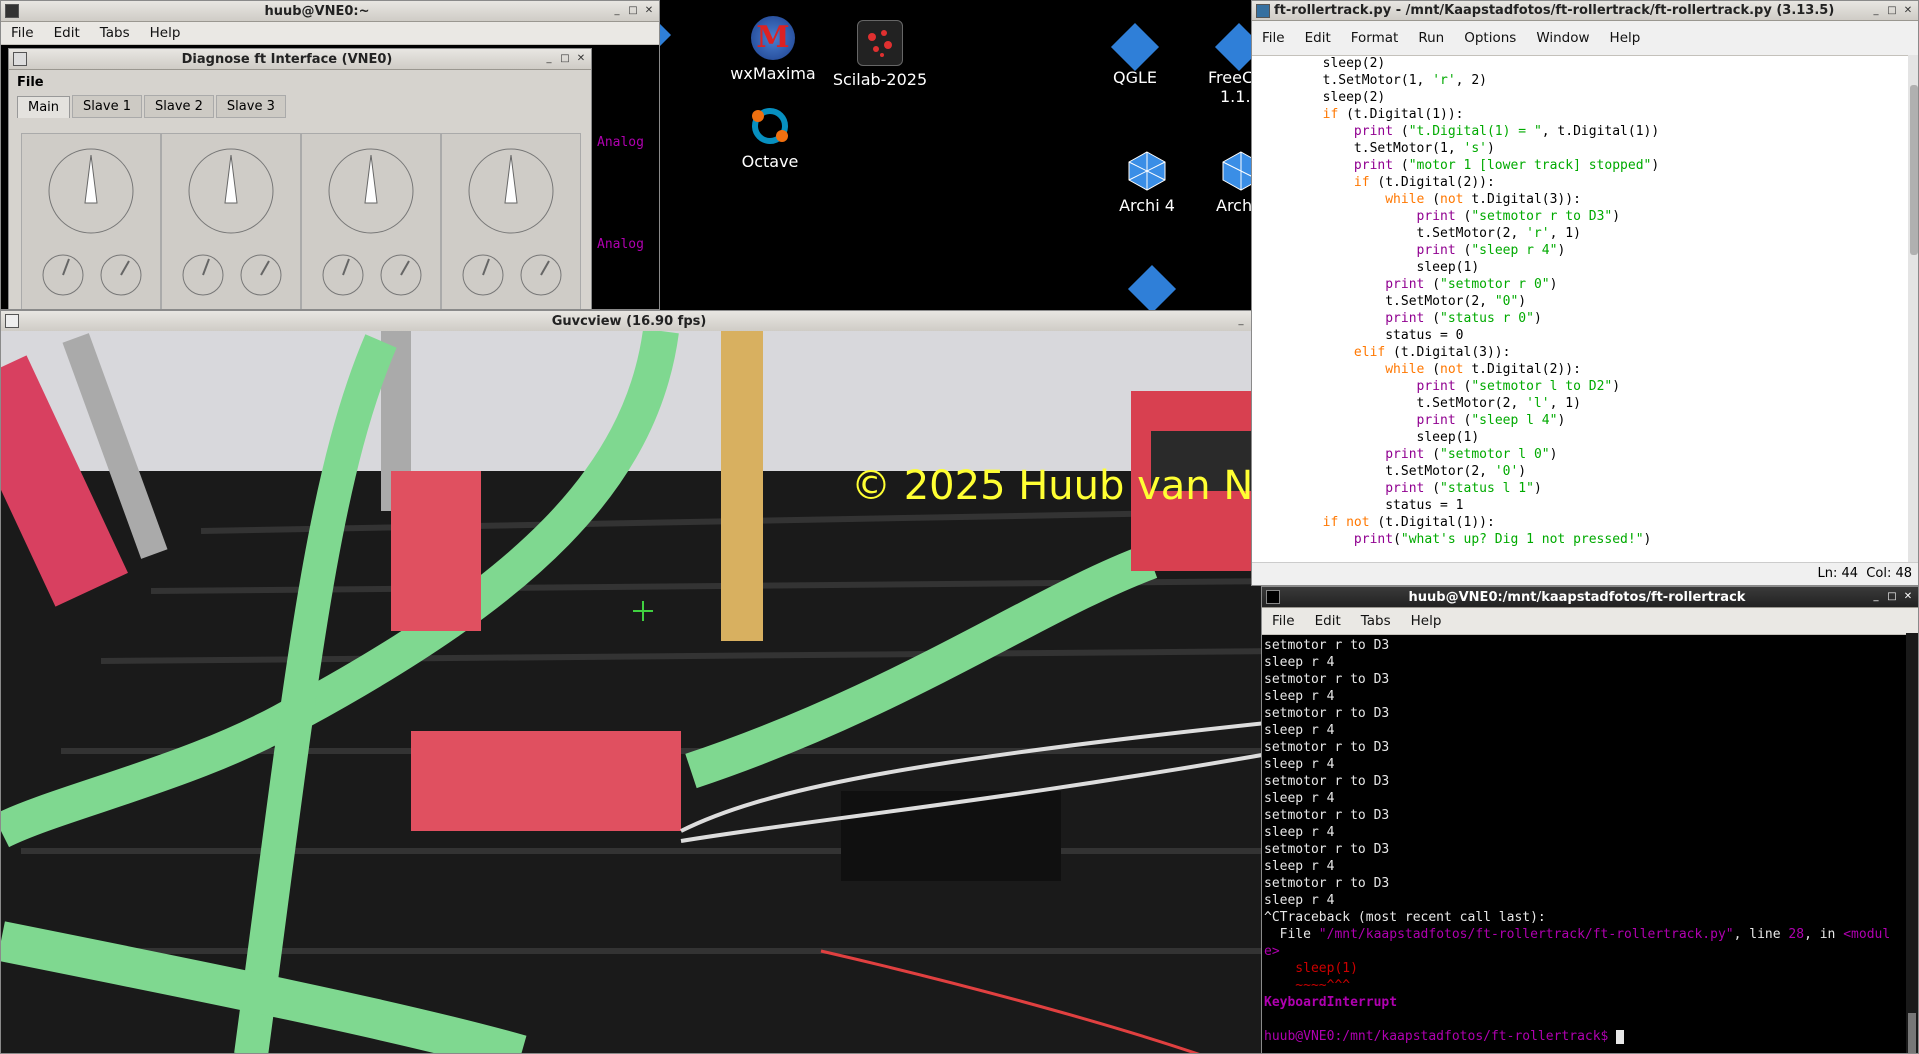 This screenshot has width=1919, height=1054. Describe the element at coordinates (44, 107) in the screenshot. I see `tab-main: Main` at that location.